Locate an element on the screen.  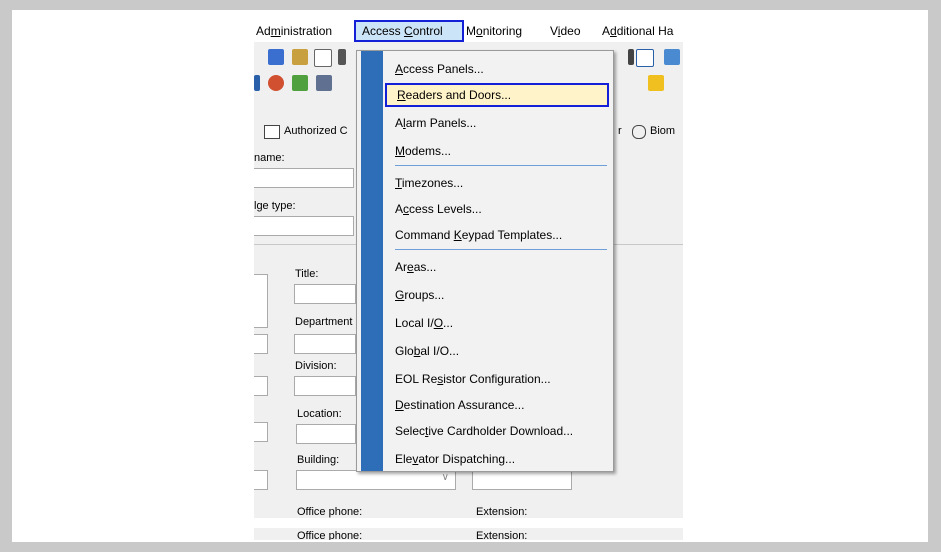
alarm-icon is located at coordinates (656, 83).